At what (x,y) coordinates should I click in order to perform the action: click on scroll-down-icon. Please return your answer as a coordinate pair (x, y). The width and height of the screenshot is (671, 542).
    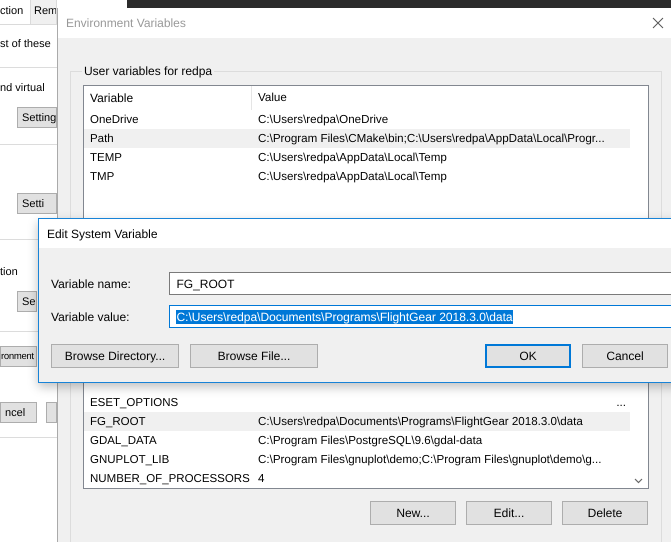
    Looking at the image, I should click on (638, 481).